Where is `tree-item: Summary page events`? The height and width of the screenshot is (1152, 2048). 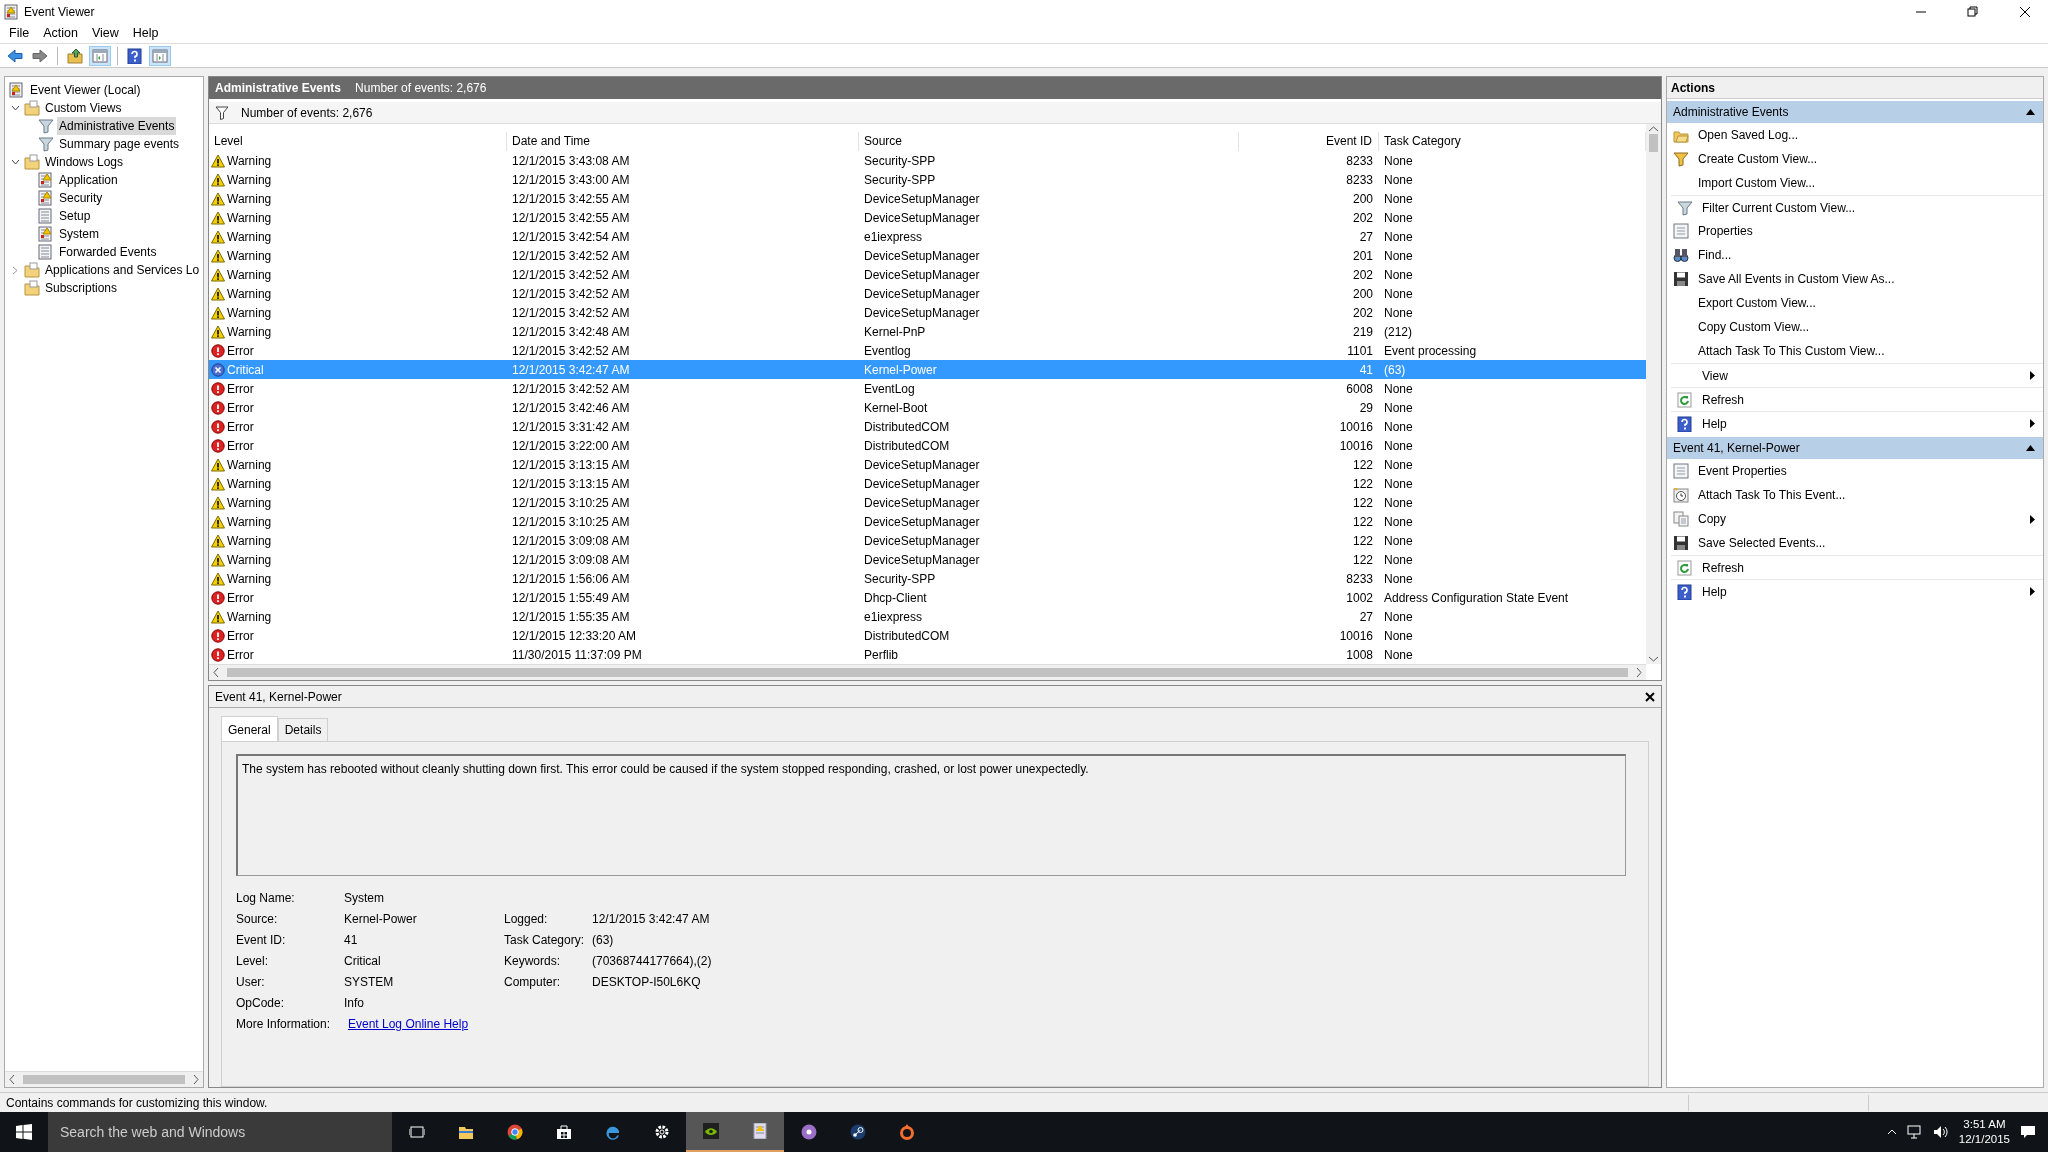 tree-item: Summary page events is located at coordinates (119, 144).